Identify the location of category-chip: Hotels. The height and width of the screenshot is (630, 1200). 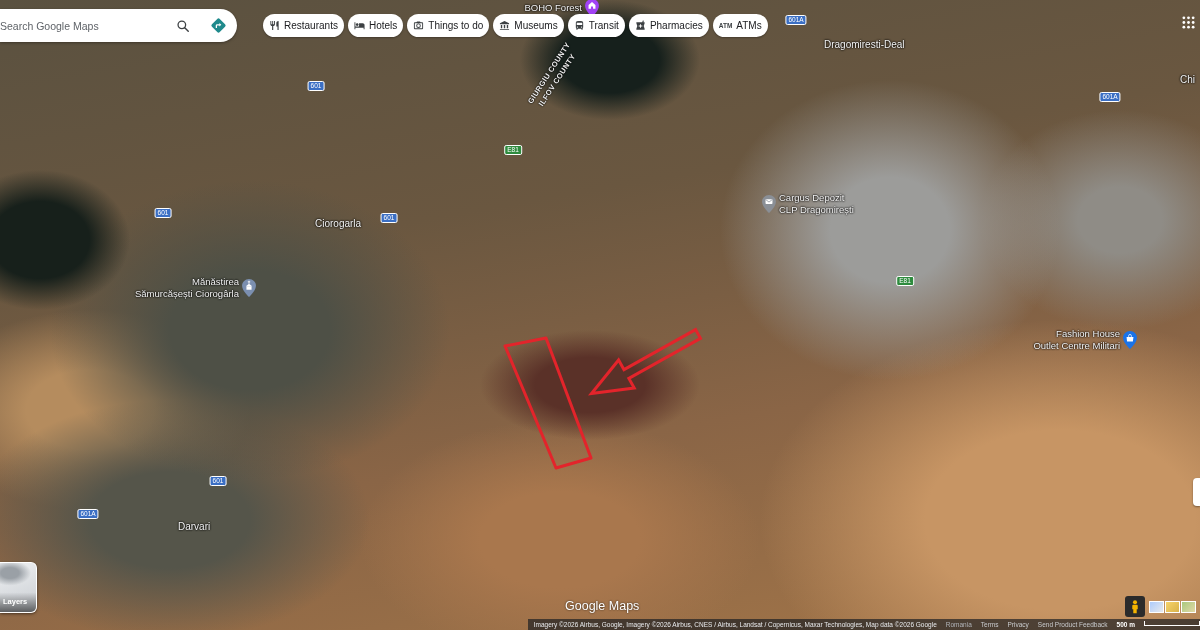
(375, 25).